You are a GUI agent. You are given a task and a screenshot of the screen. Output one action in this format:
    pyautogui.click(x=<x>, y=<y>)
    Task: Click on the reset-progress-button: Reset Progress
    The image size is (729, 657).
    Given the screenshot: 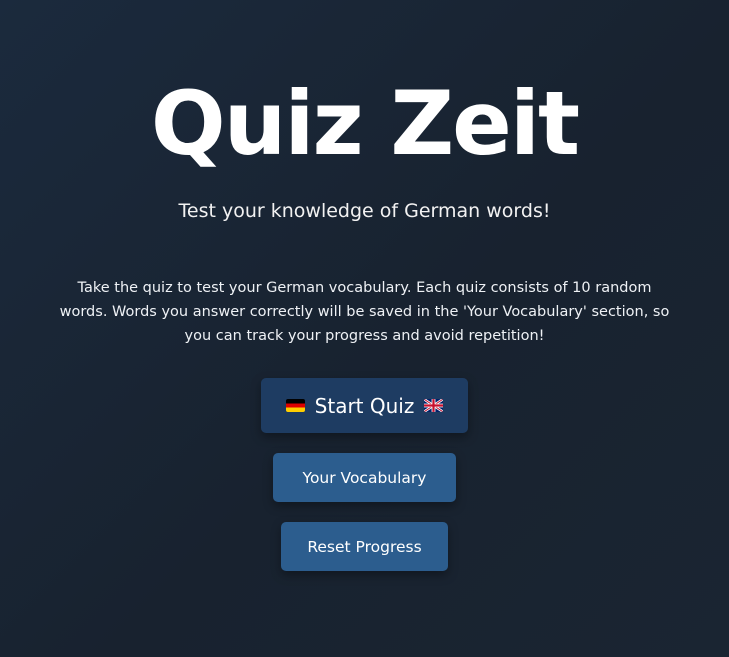 What is the action you would take?
    pyautogui.click(x=364, y=546)
    